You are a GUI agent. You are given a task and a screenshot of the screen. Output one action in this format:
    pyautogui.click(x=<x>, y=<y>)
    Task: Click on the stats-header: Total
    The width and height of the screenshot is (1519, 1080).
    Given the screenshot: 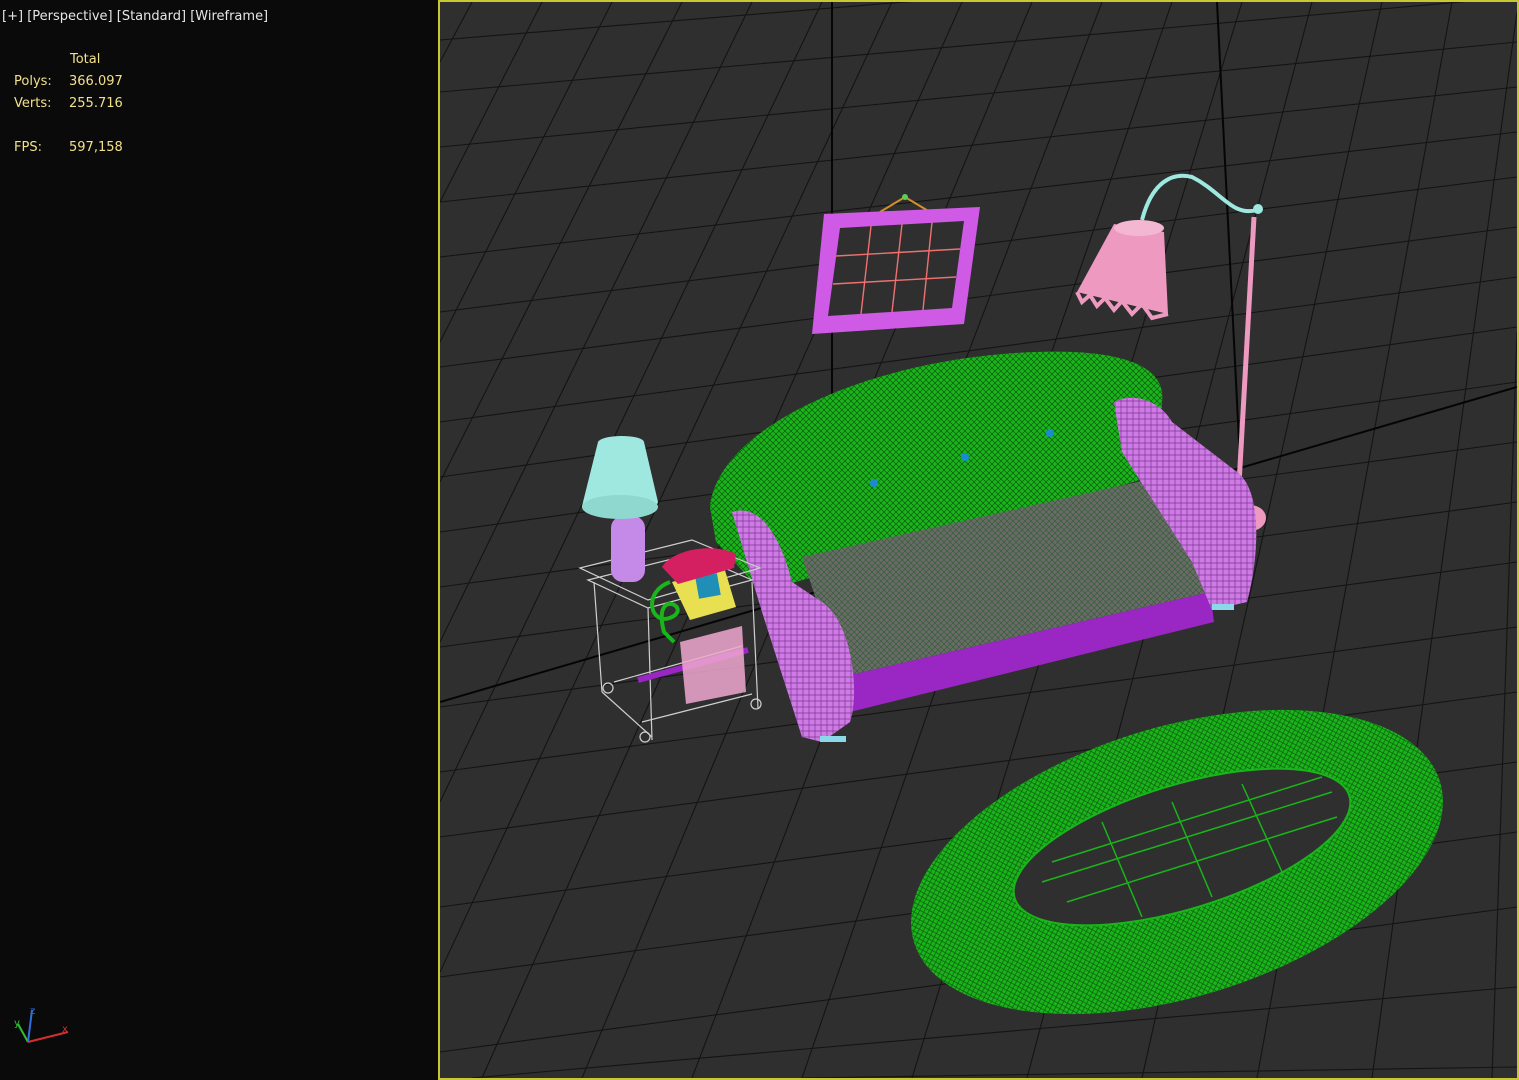 What is the action you would take?
    pyautogui.click(x=85, y=59)
    